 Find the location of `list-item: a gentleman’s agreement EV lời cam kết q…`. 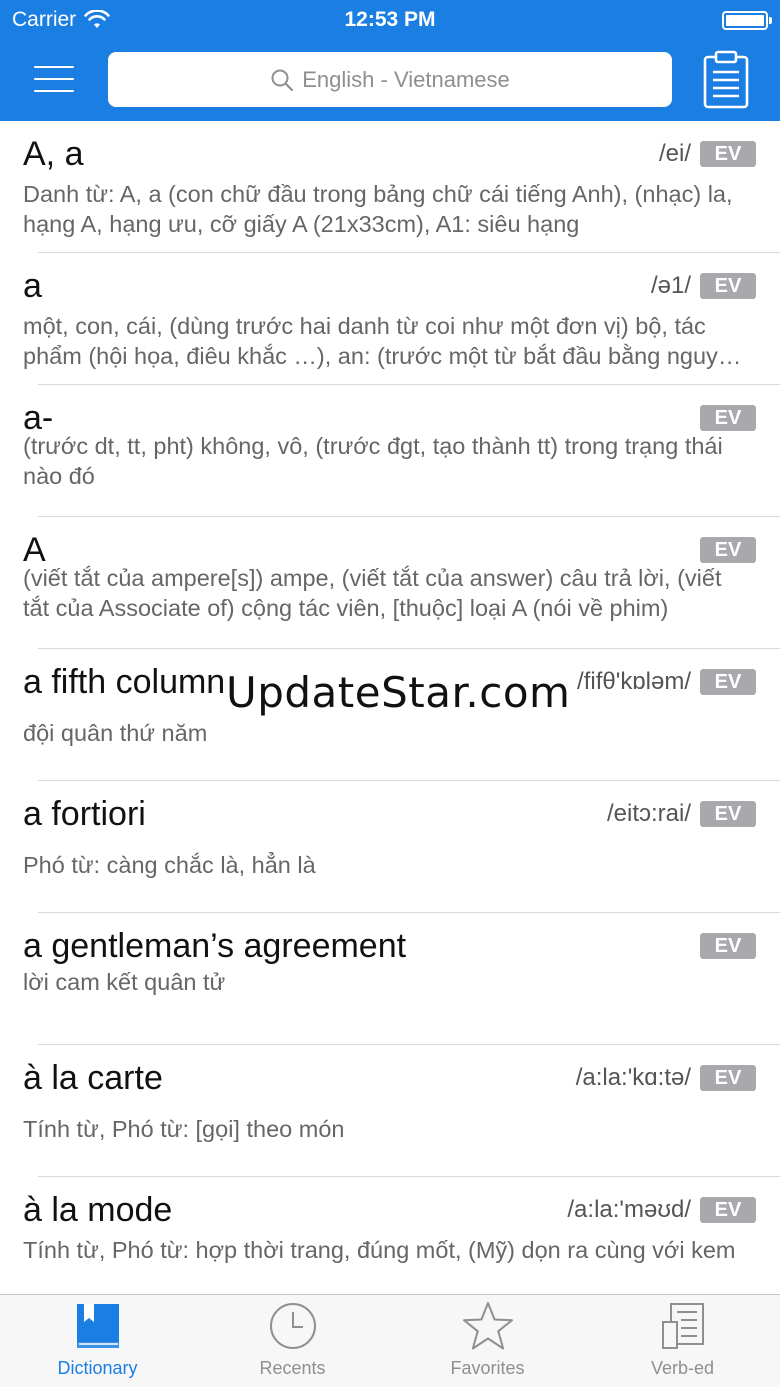

list-item: a gentleman’s agreement EV lời cam kết q… is located at coordinates (390, 979).